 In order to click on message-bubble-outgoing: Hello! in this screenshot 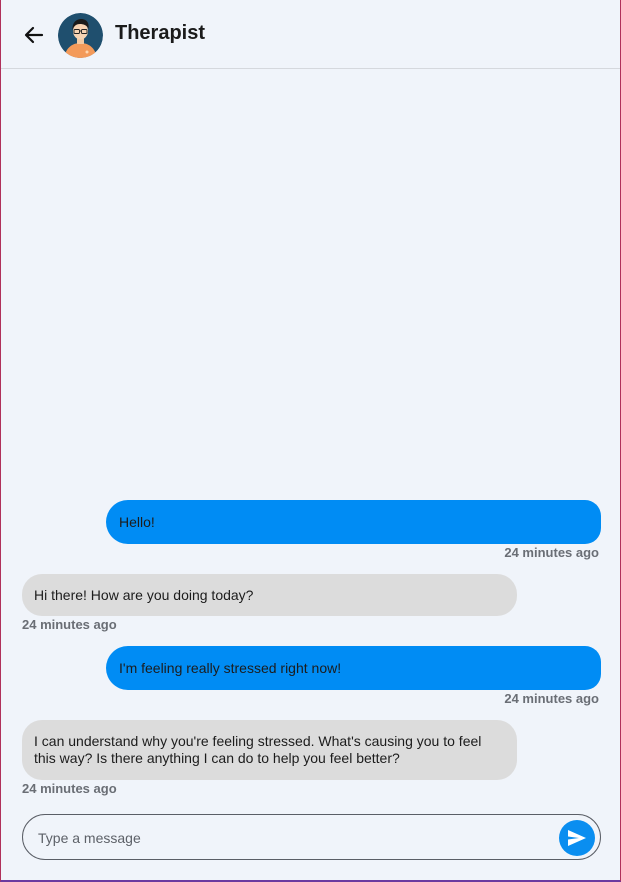, I will do `click(353, 522)`.